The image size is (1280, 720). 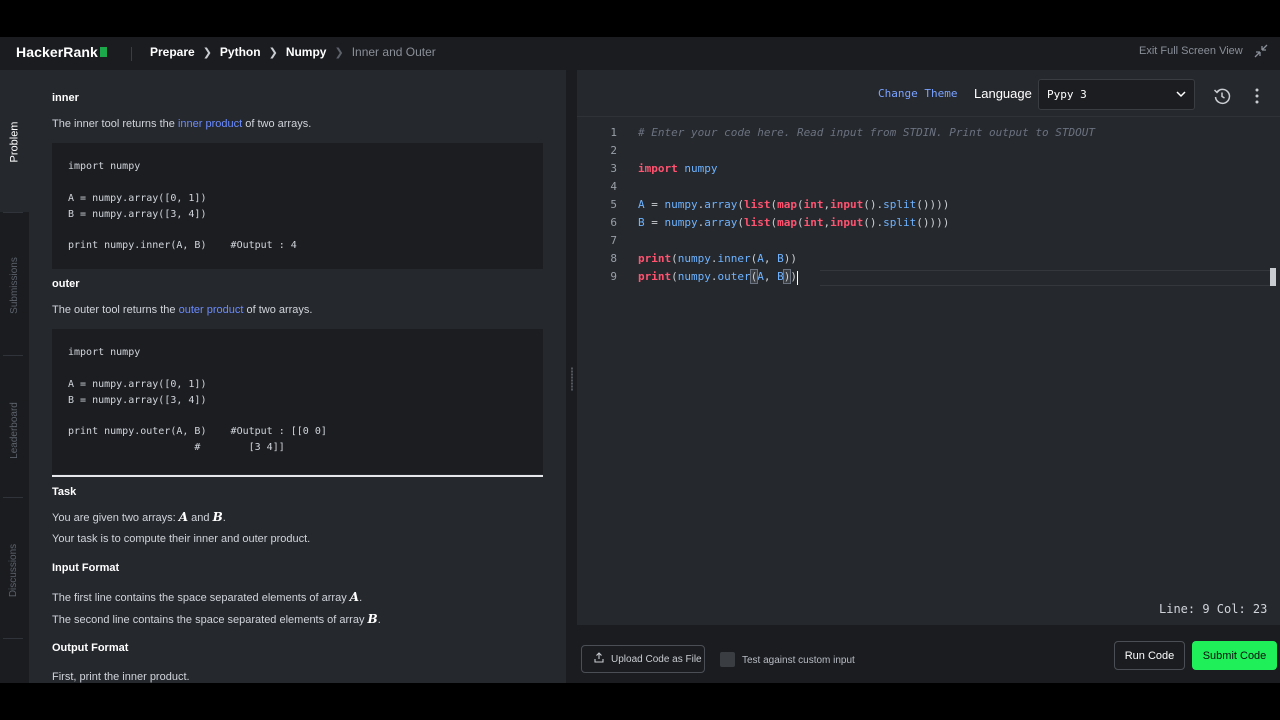 I want to click on task-period: ., so click(x=224, y=518).